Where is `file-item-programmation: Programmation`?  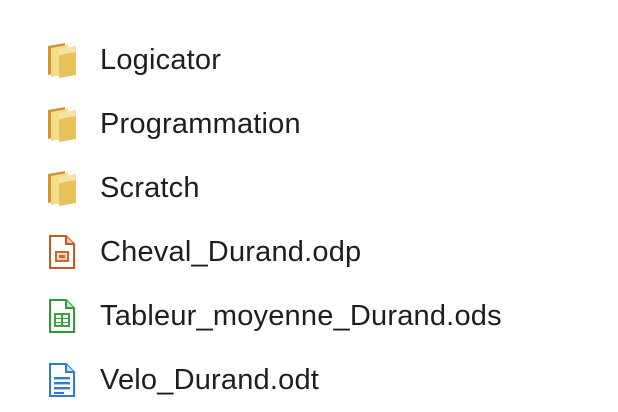 file-item-programmation: Programmation is located at coordinates (272, 124).